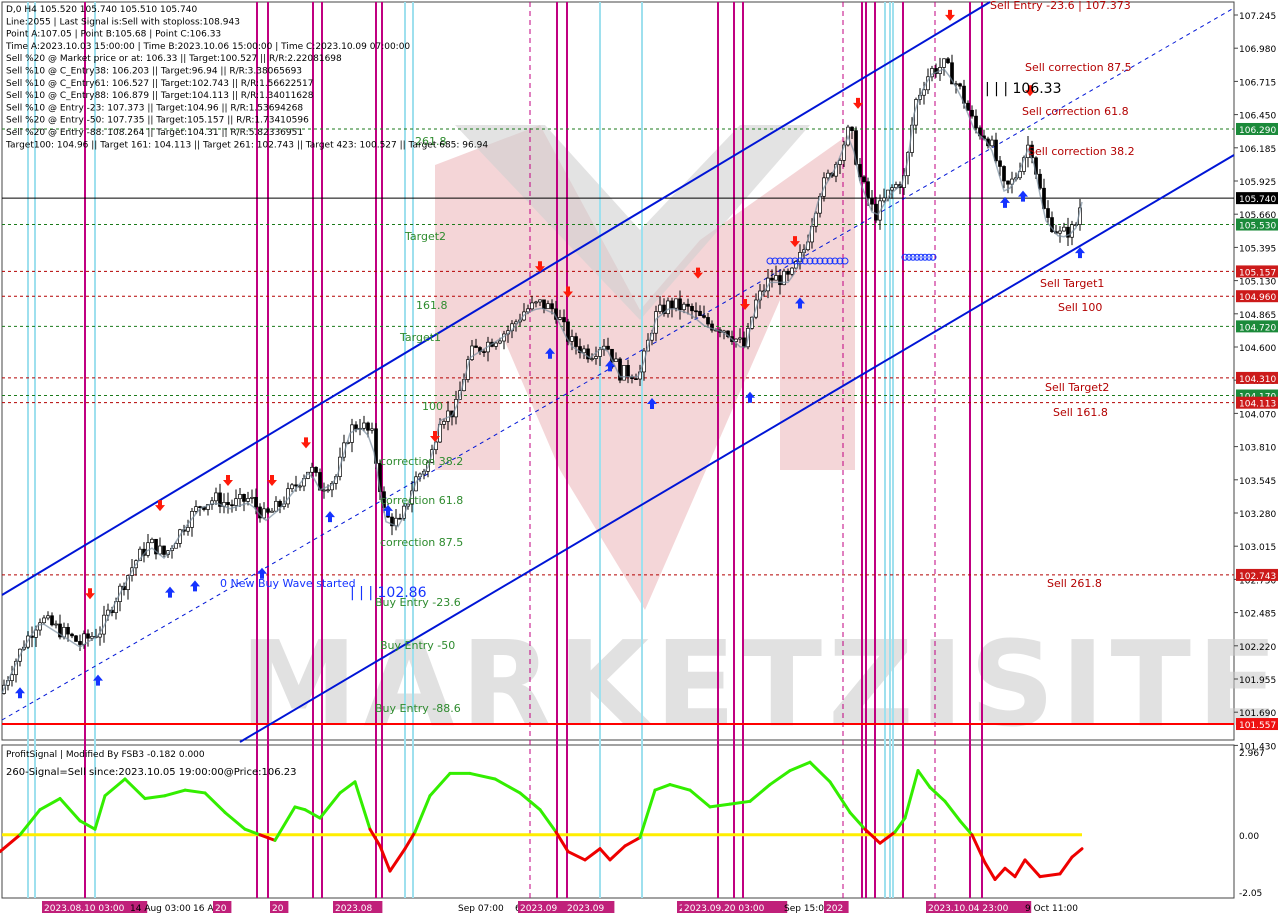 Image resolution: width=1280 pixels, height=924 pixels. I want to click on time-axis-label: 16 A, so click(203, 909).